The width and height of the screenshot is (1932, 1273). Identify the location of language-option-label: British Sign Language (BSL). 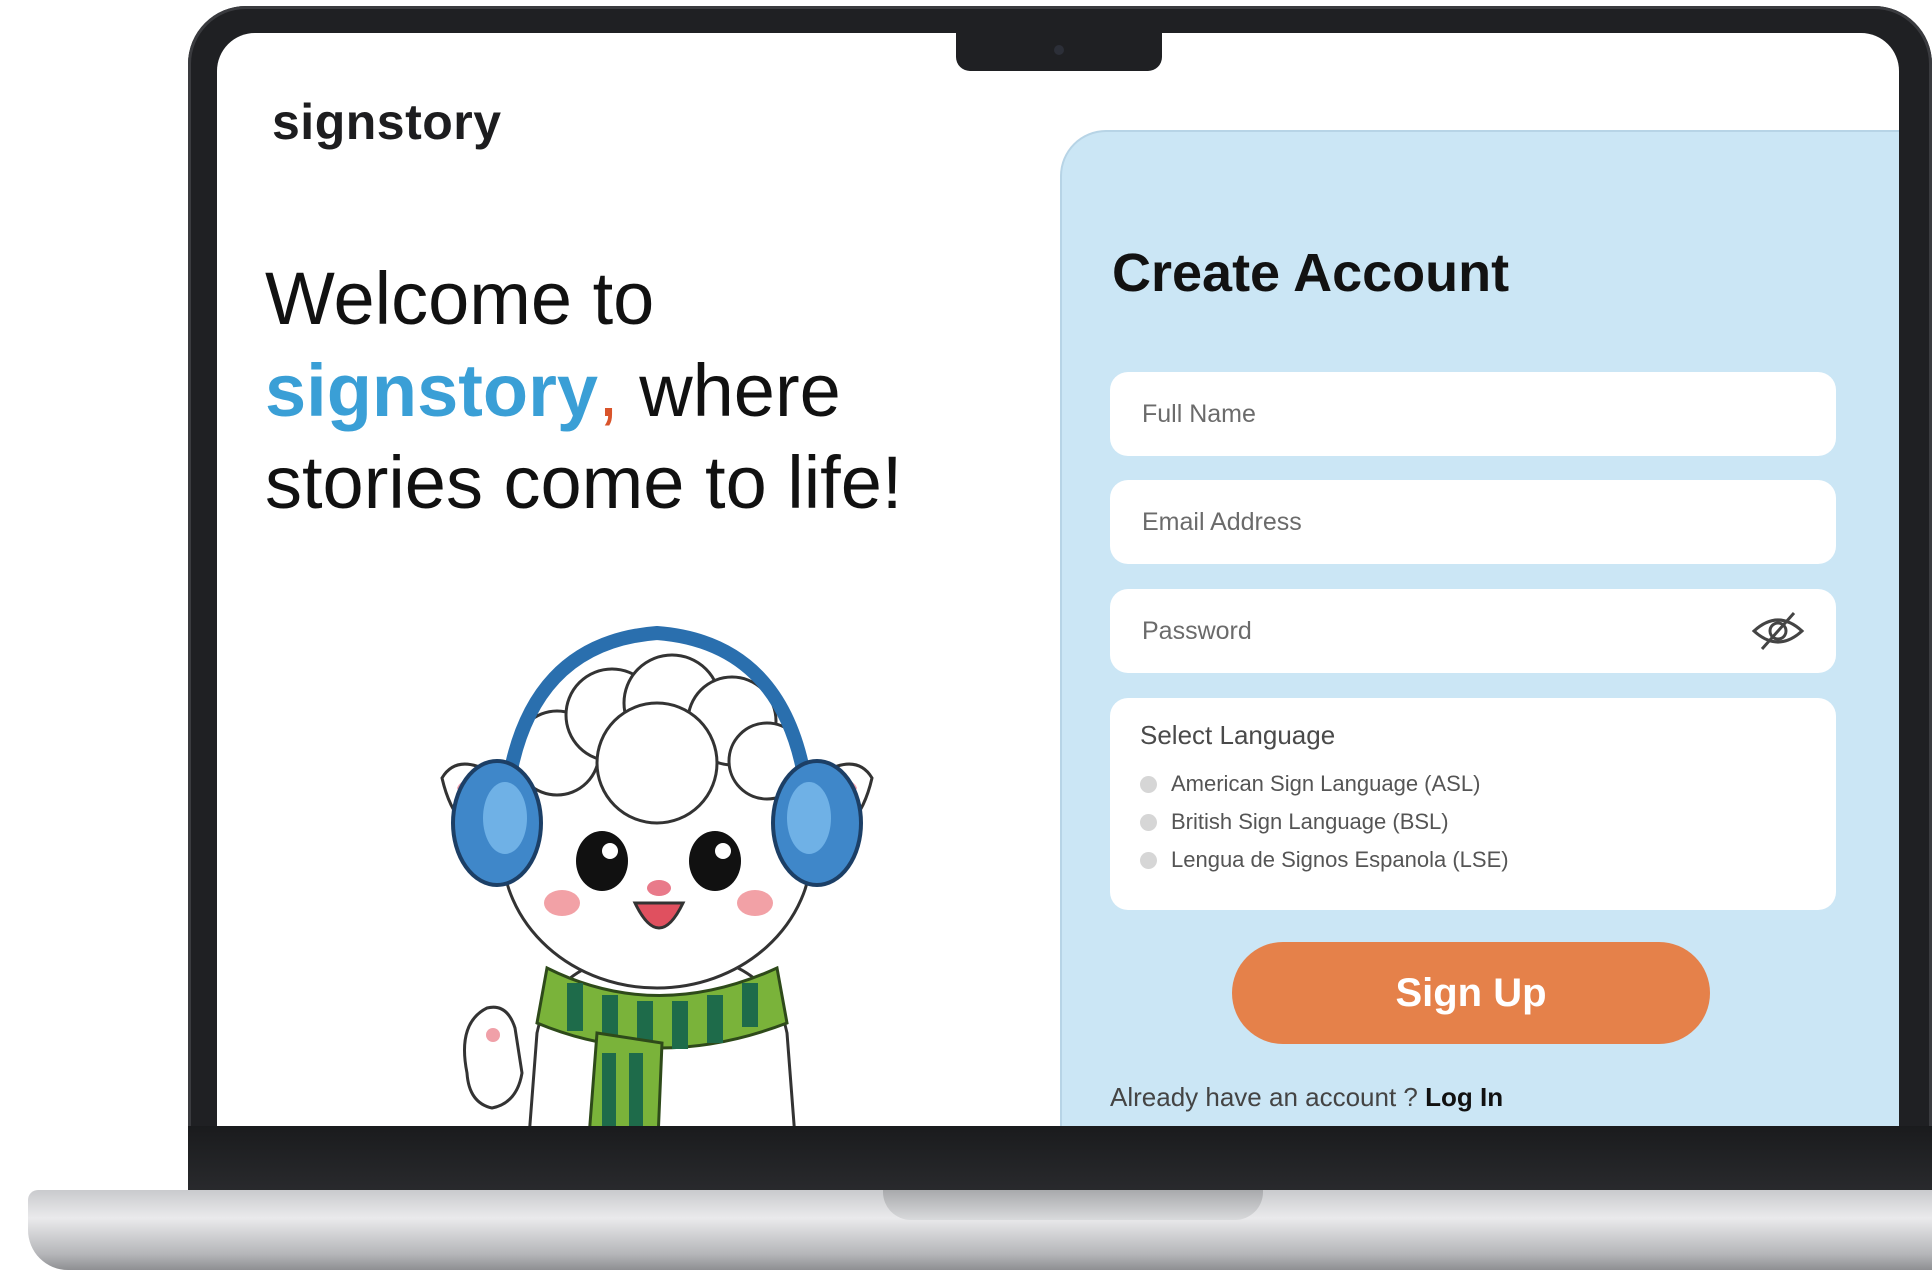
(1310, 821).